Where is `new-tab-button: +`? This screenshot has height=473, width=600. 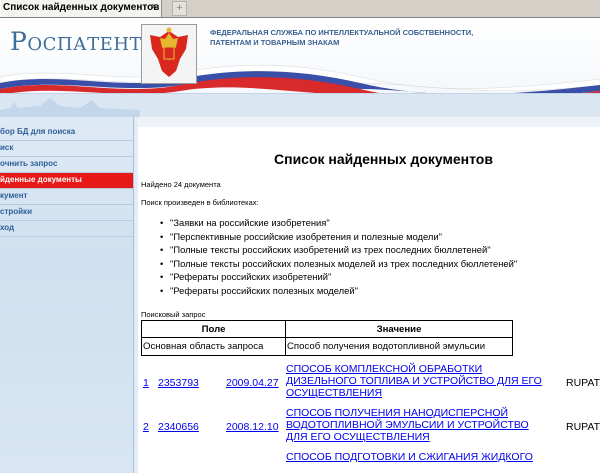 new-tab-button: + is located at coordinates (179, 8).